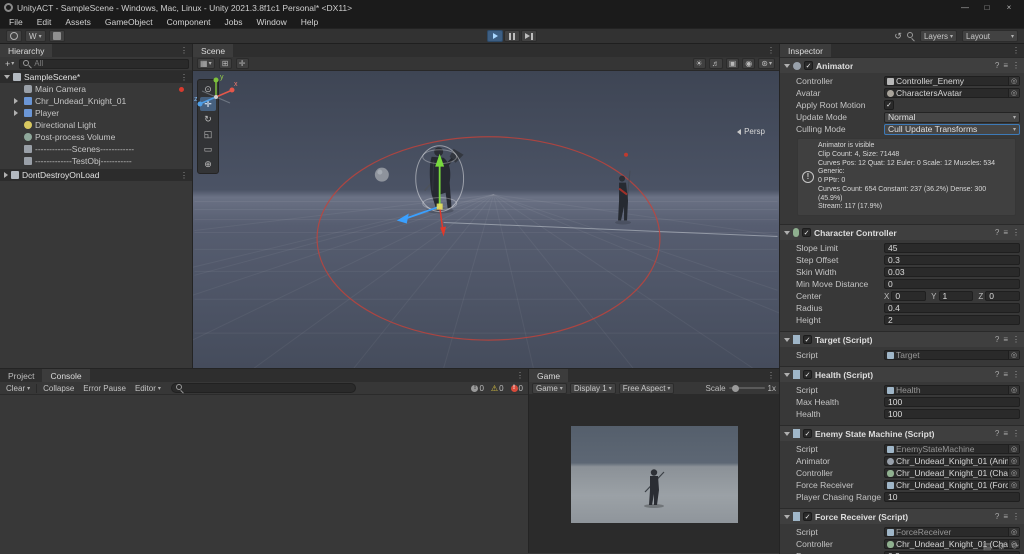 Image resolution: width=1024 pixels, height=554 pixels. Describe the element at coordinates (104, 388) in the screenshot. I see `error-pause-button: Error Pause` at that location.